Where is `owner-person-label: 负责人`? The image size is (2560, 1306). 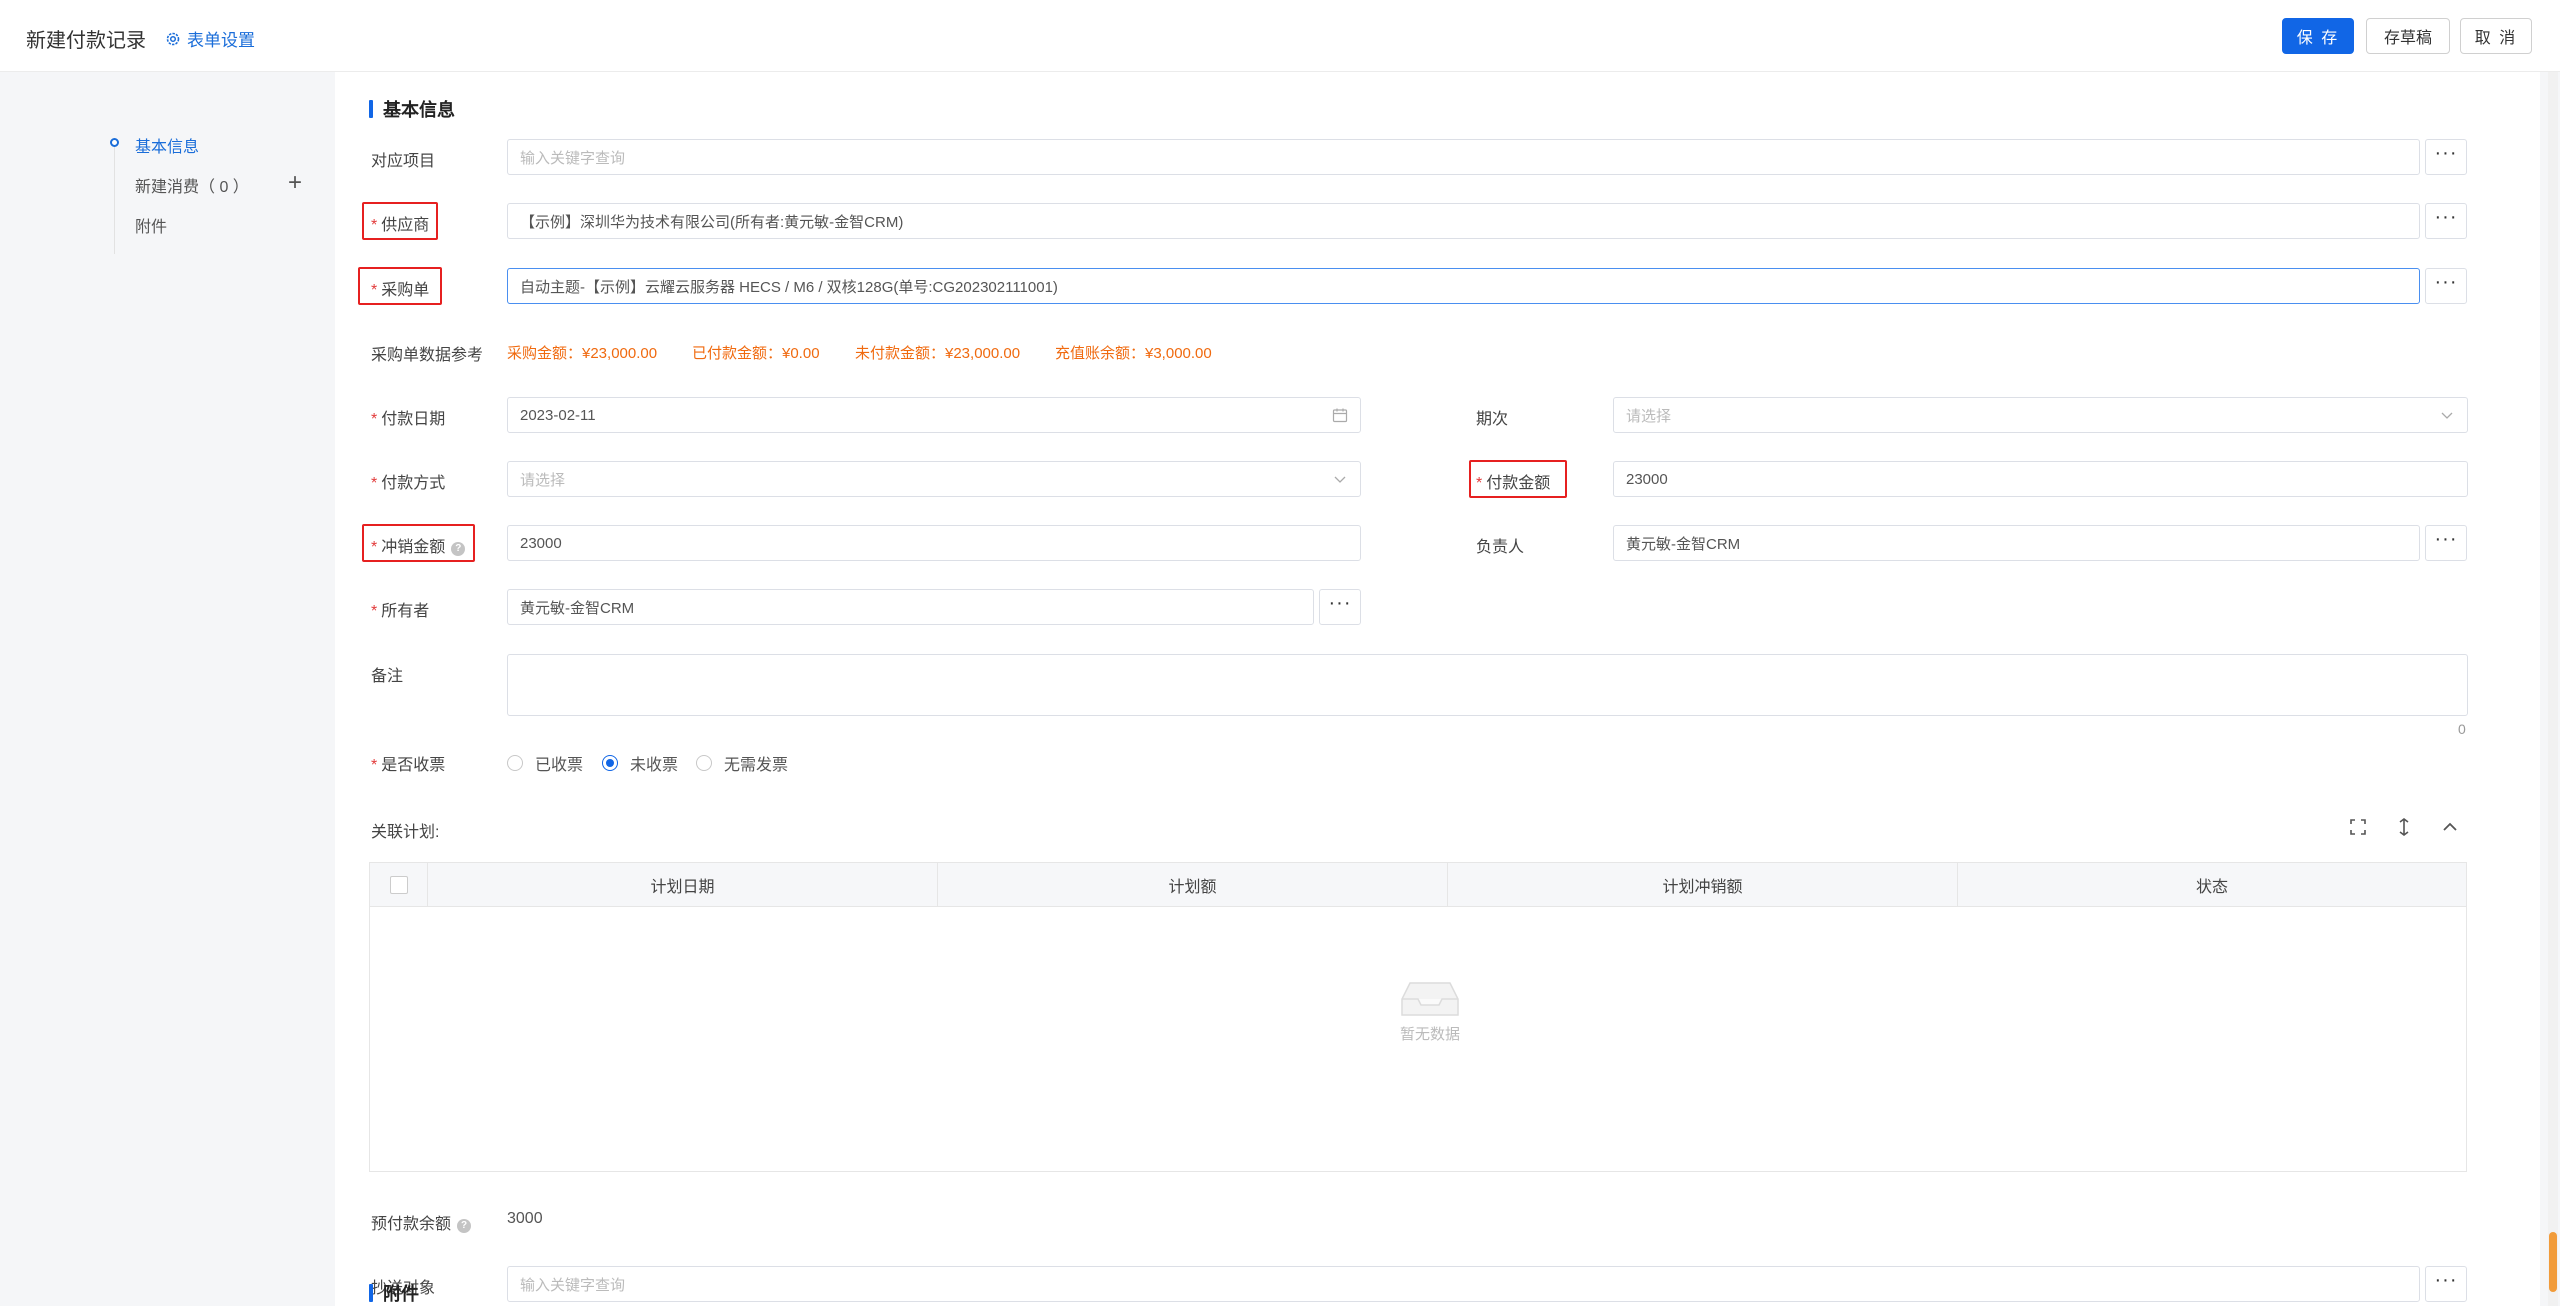
owner-person-label: 负责人 is located at coordinates (1500, 547).